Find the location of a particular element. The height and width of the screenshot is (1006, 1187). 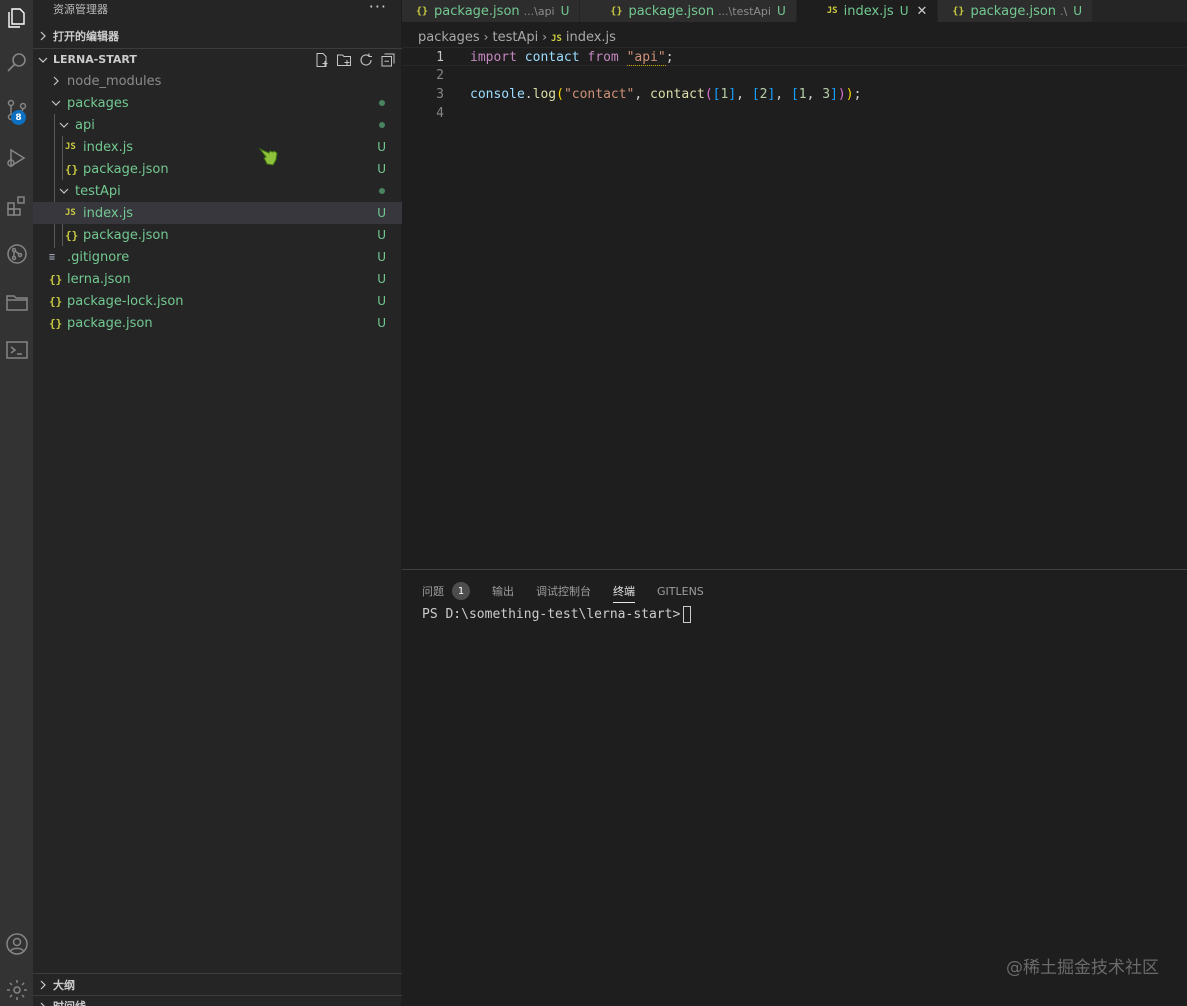

collapse-all-icon is located at coordinates (388, 60).